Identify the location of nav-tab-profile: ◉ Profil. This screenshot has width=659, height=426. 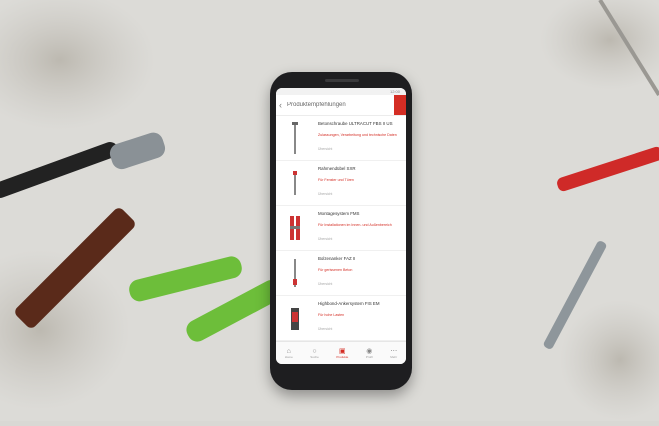
(369, 353).